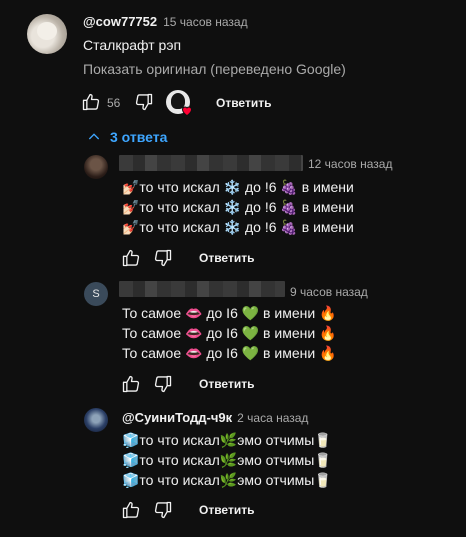  Describe the element at coordinates (139, 137) in the screenshot. I see `replies-toggle-label: 3 ответа` at that location.